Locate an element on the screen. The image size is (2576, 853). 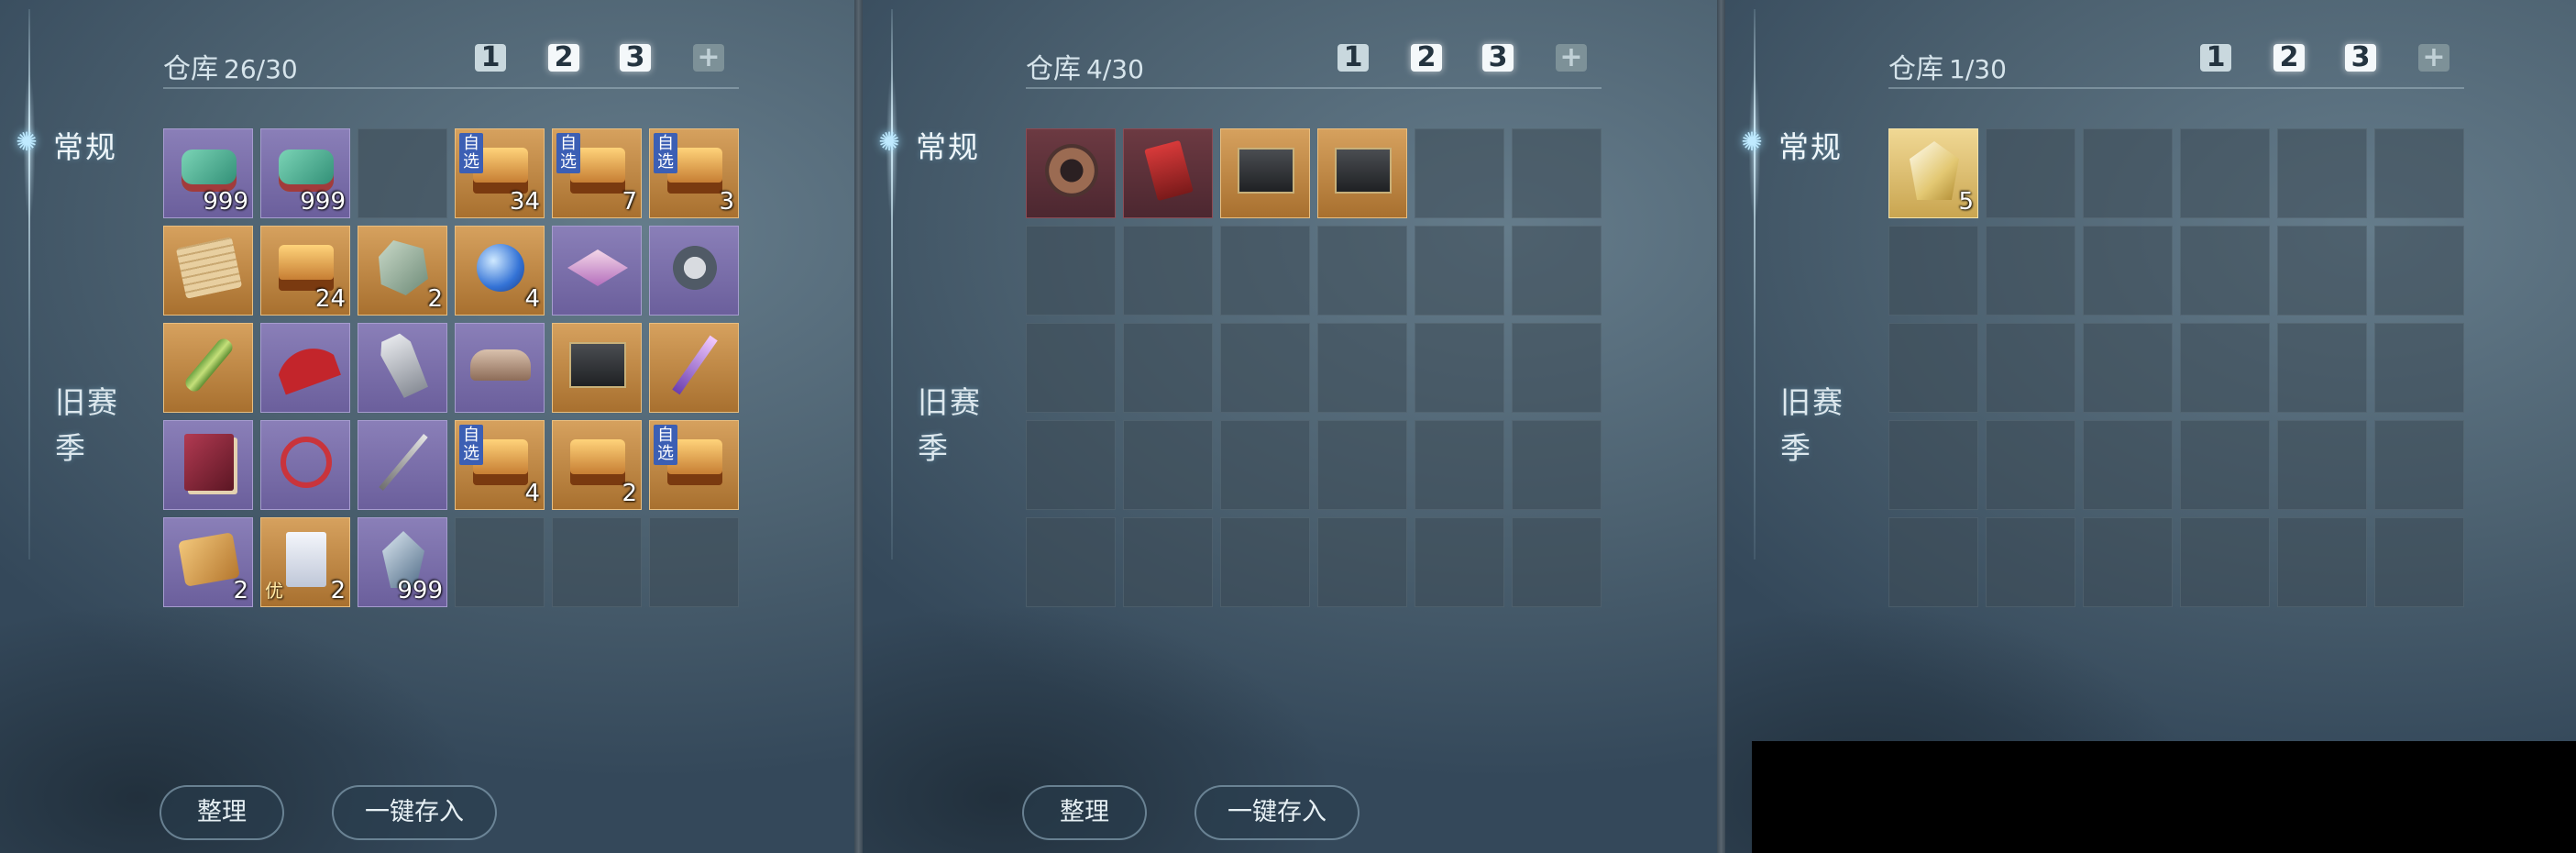
item-slot: 自选 4 is located at coordinates (500, 465).